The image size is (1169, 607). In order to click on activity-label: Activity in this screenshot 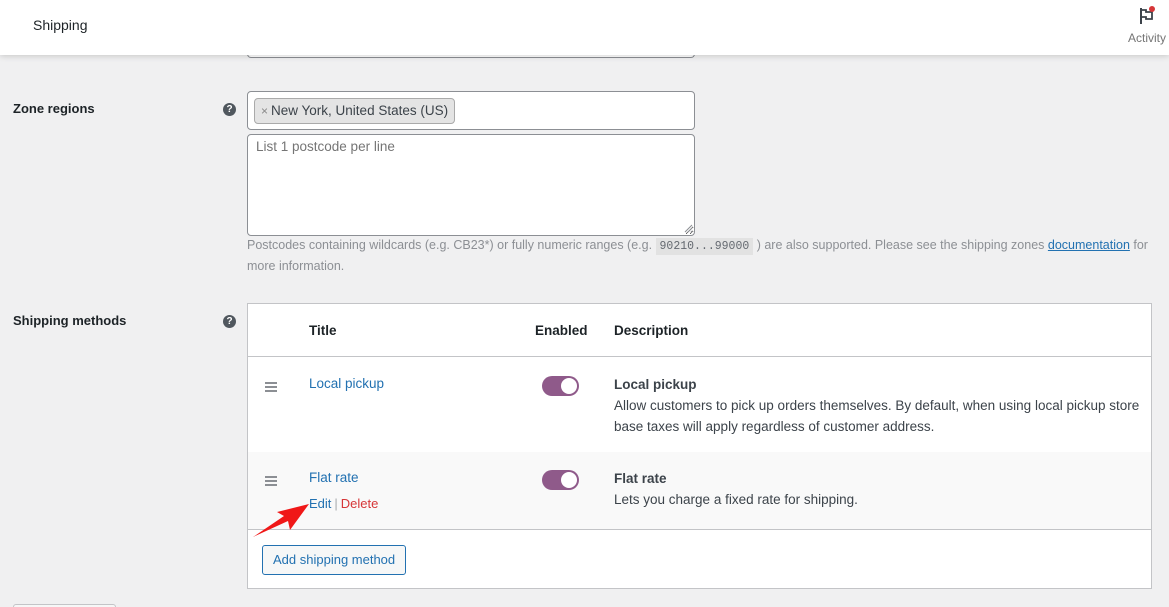, I will do `click(1146, 38)`.